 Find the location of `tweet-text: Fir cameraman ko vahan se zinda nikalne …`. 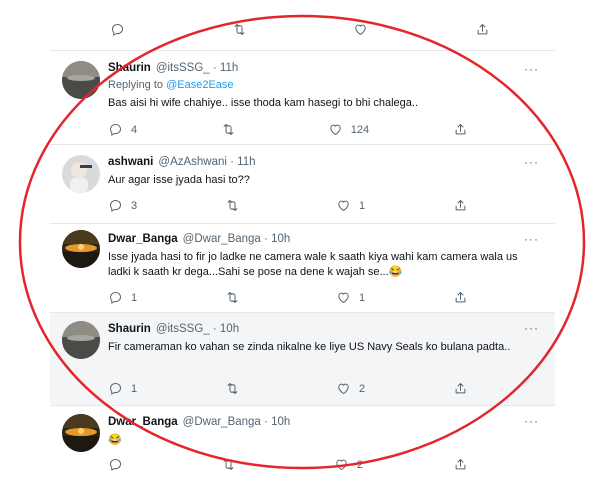

tweet-text: Fir cameraman ko vahan se zinda nikalne … is located at coordinates (309, 347).